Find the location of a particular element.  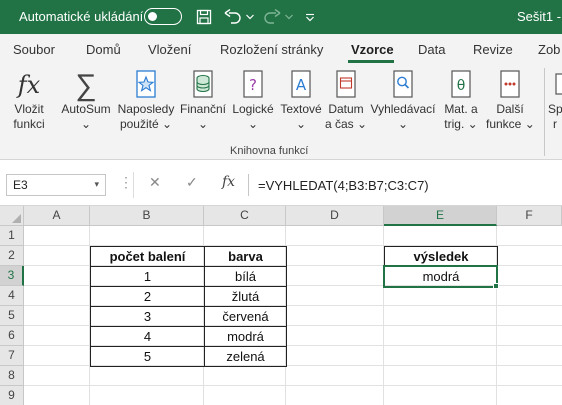

text-book-icon: A is located at coordinates (301, 85).